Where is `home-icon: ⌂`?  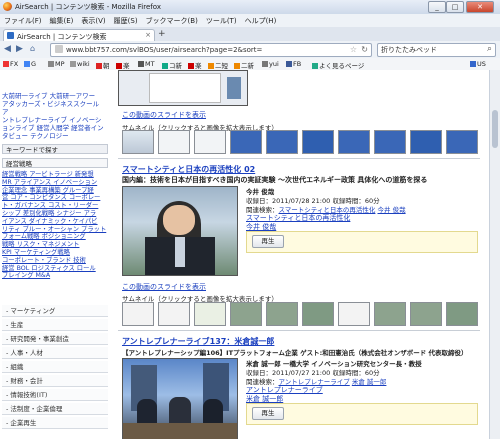 home-icon: ⌂ is located at coordinates (32, 48).